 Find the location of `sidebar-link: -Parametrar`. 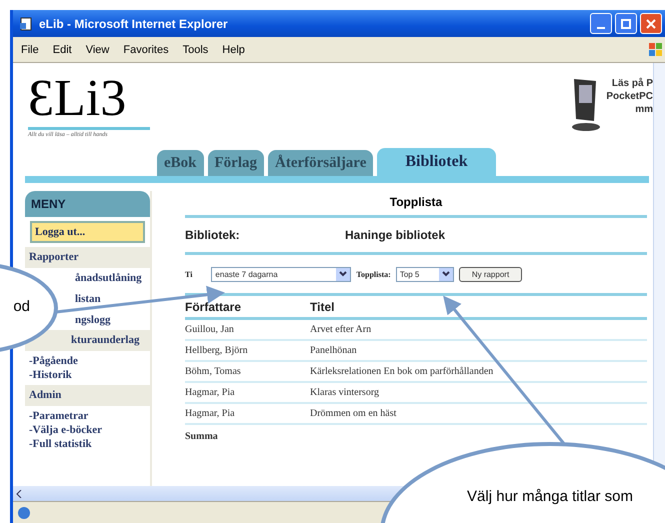

sidebar-link: -Parametrar is located at coordinates (58, 416).